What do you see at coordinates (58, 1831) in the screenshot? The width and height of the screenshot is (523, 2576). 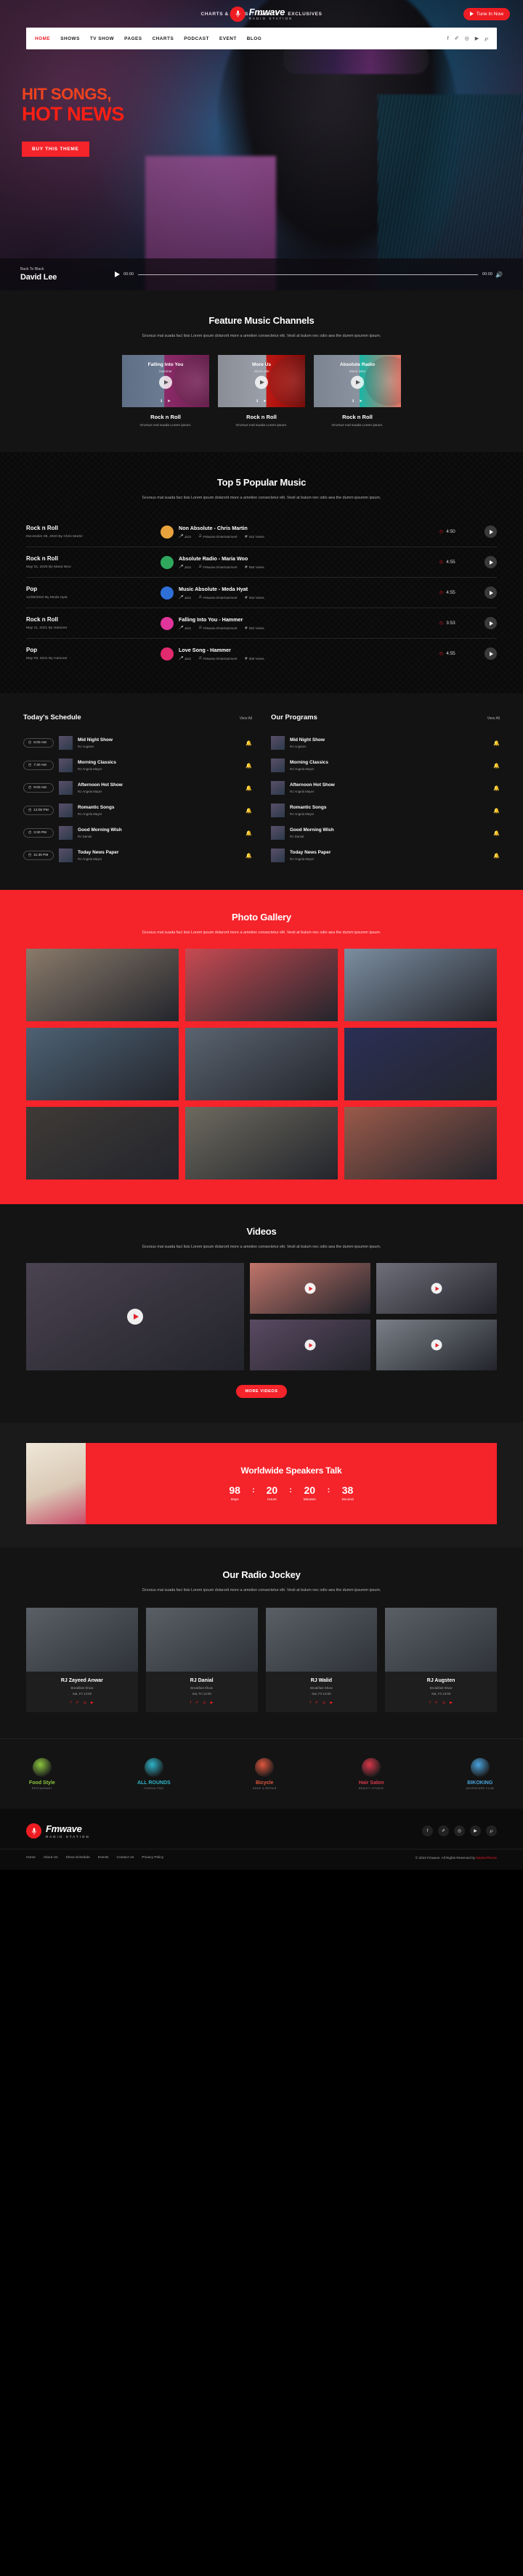 I see `footer-logo: Fmwave RADIO STATION` at bounding box center [58, 1831].